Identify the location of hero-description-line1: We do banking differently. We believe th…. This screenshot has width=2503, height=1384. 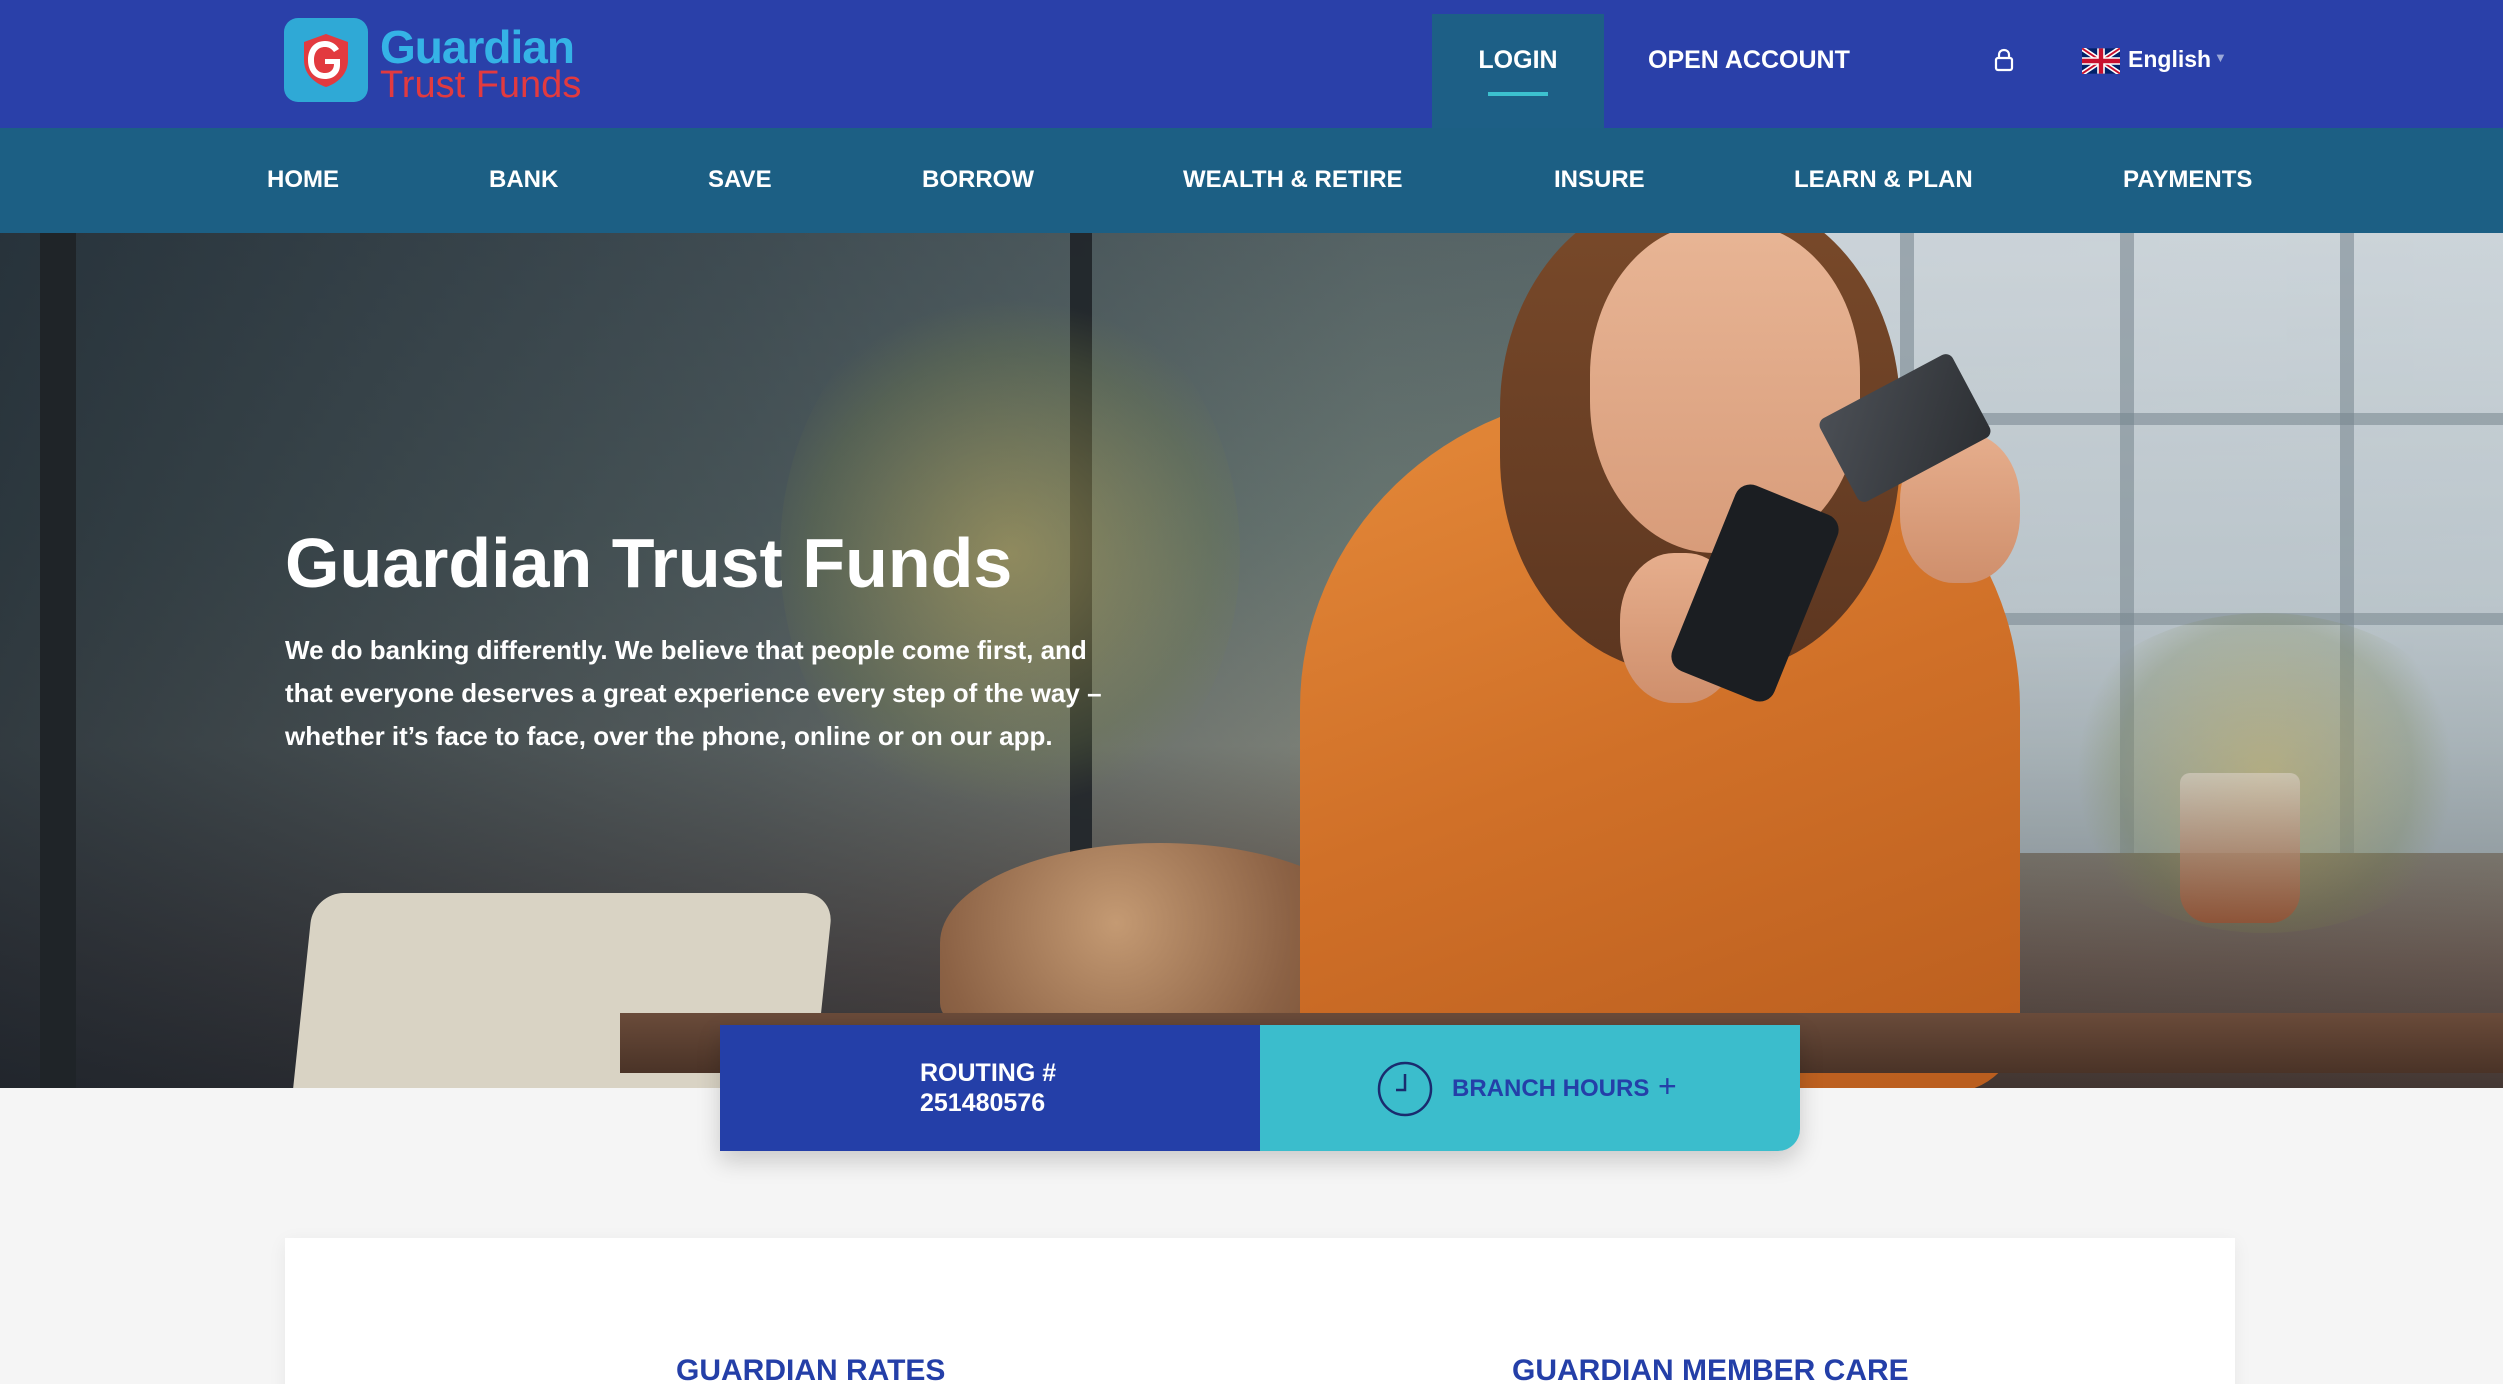
(686, 650).